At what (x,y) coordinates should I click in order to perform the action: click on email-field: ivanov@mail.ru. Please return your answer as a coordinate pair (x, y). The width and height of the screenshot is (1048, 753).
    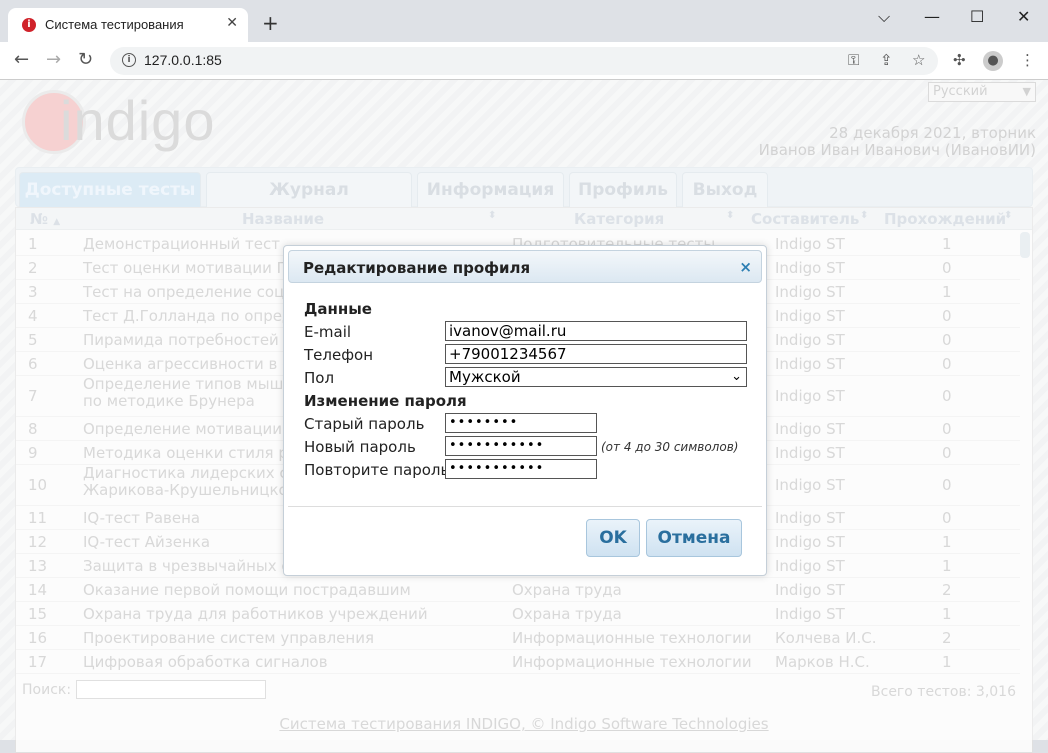
    Looking at the image, I should click on (596, 331).